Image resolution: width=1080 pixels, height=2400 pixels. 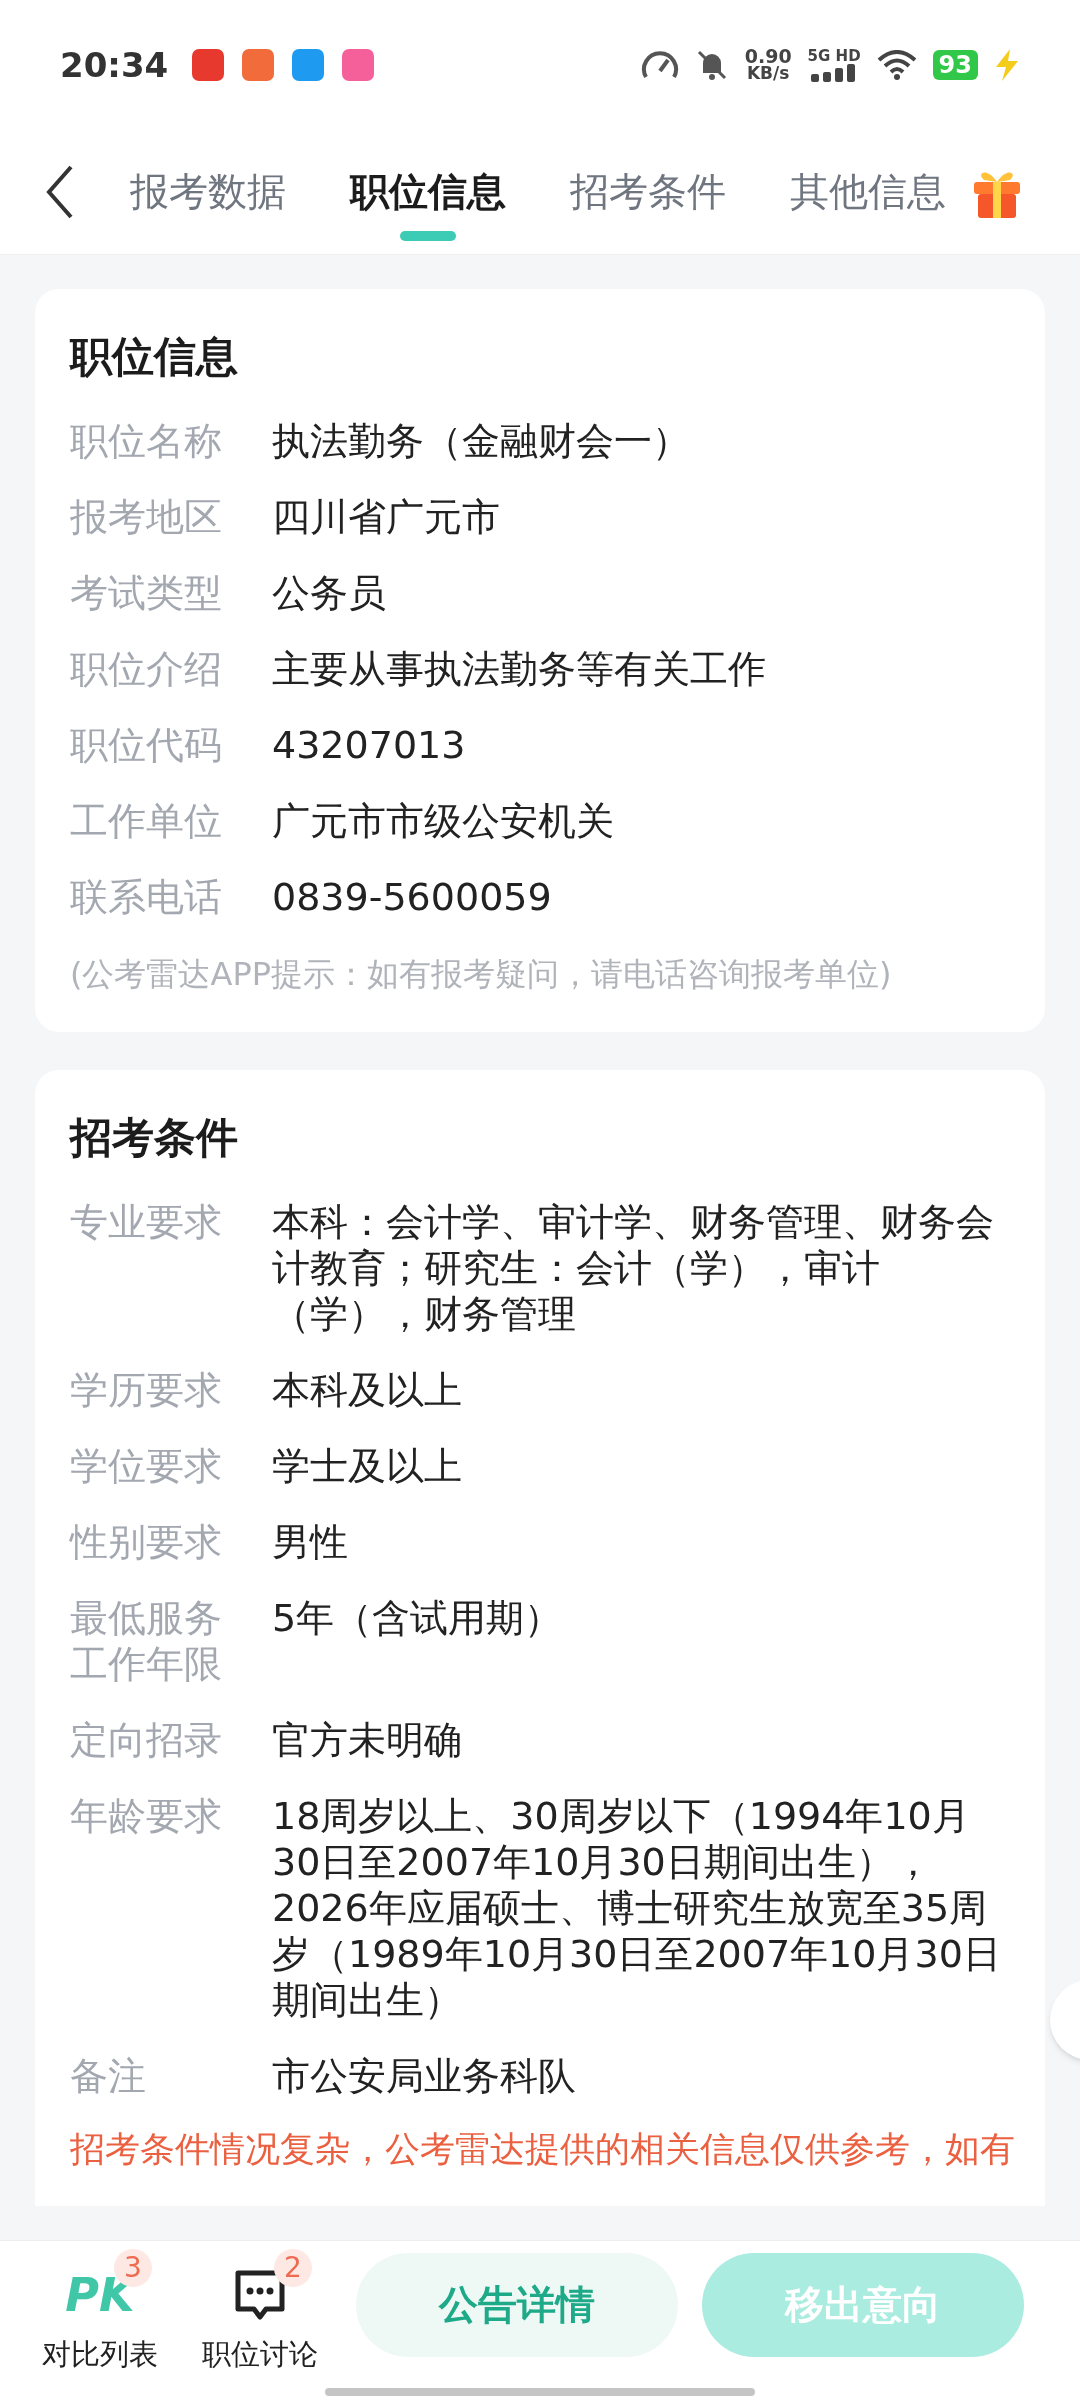 I want to click on field-value: 43207013, so click(x=369, y=745).